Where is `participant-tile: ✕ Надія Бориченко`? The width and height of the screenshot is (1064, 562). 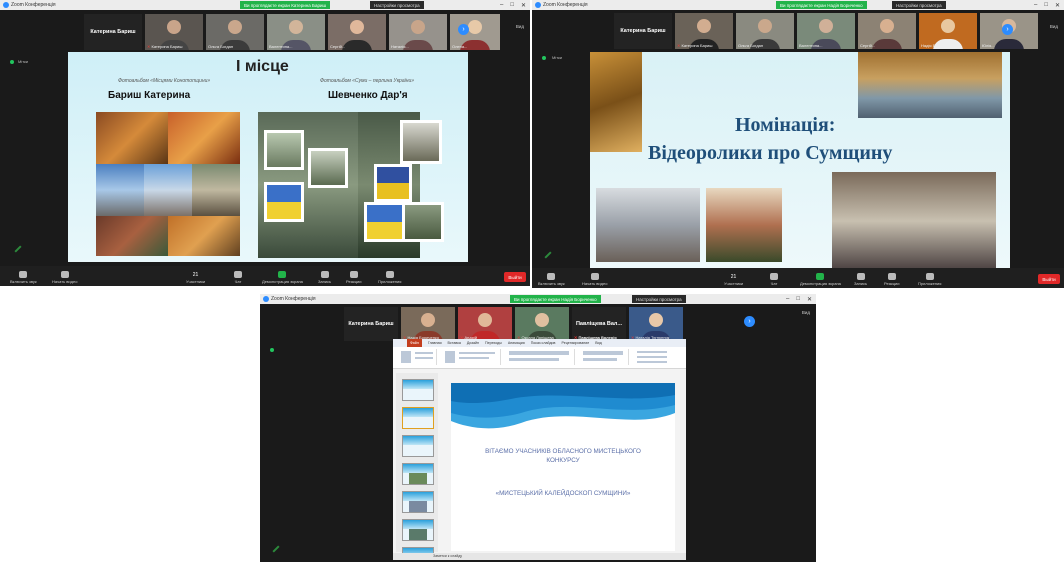
participant-tile: ✕ Надія Бориченко is located at coordinates (428, 324).